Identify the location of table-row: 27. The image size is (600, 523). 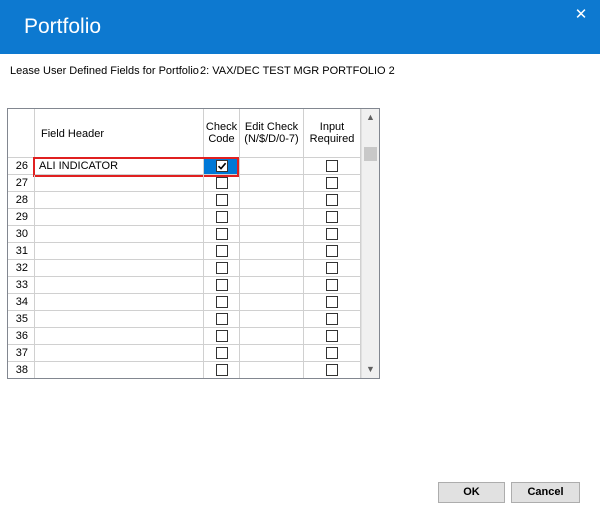
(184, 183).